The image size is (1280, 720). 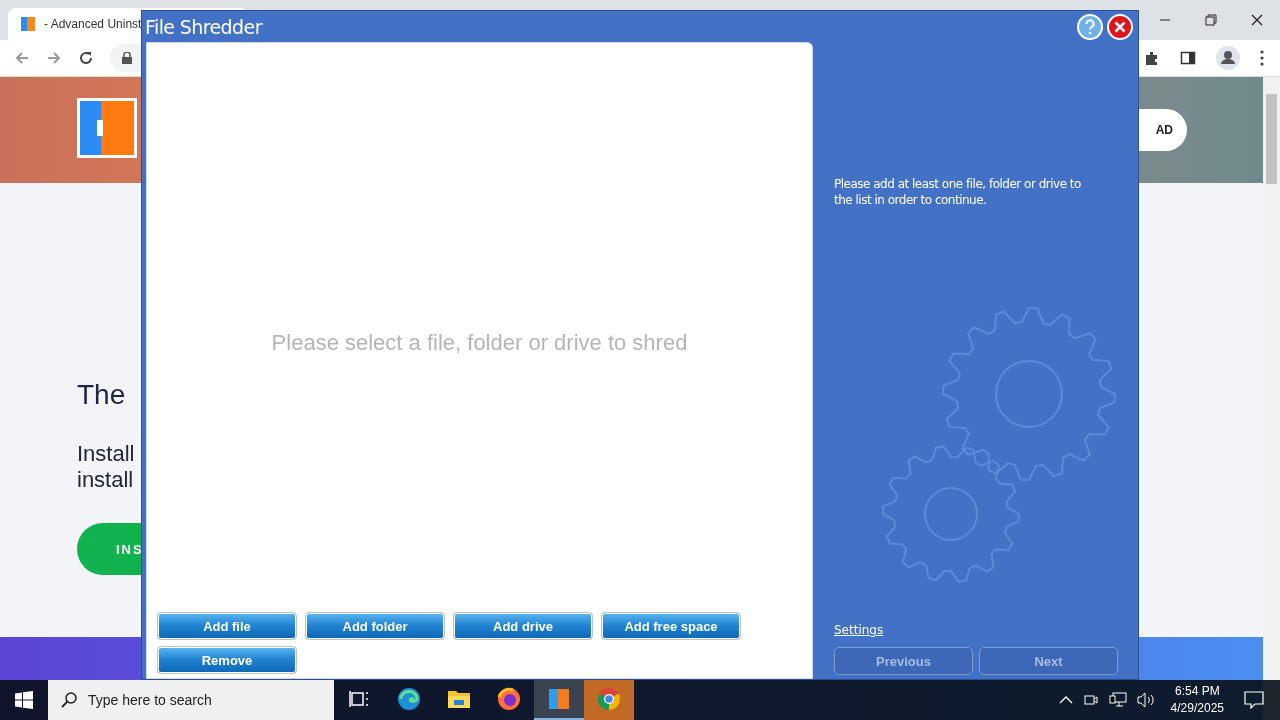 I want to click on extensions-icon, so click(x=1152, y=58).